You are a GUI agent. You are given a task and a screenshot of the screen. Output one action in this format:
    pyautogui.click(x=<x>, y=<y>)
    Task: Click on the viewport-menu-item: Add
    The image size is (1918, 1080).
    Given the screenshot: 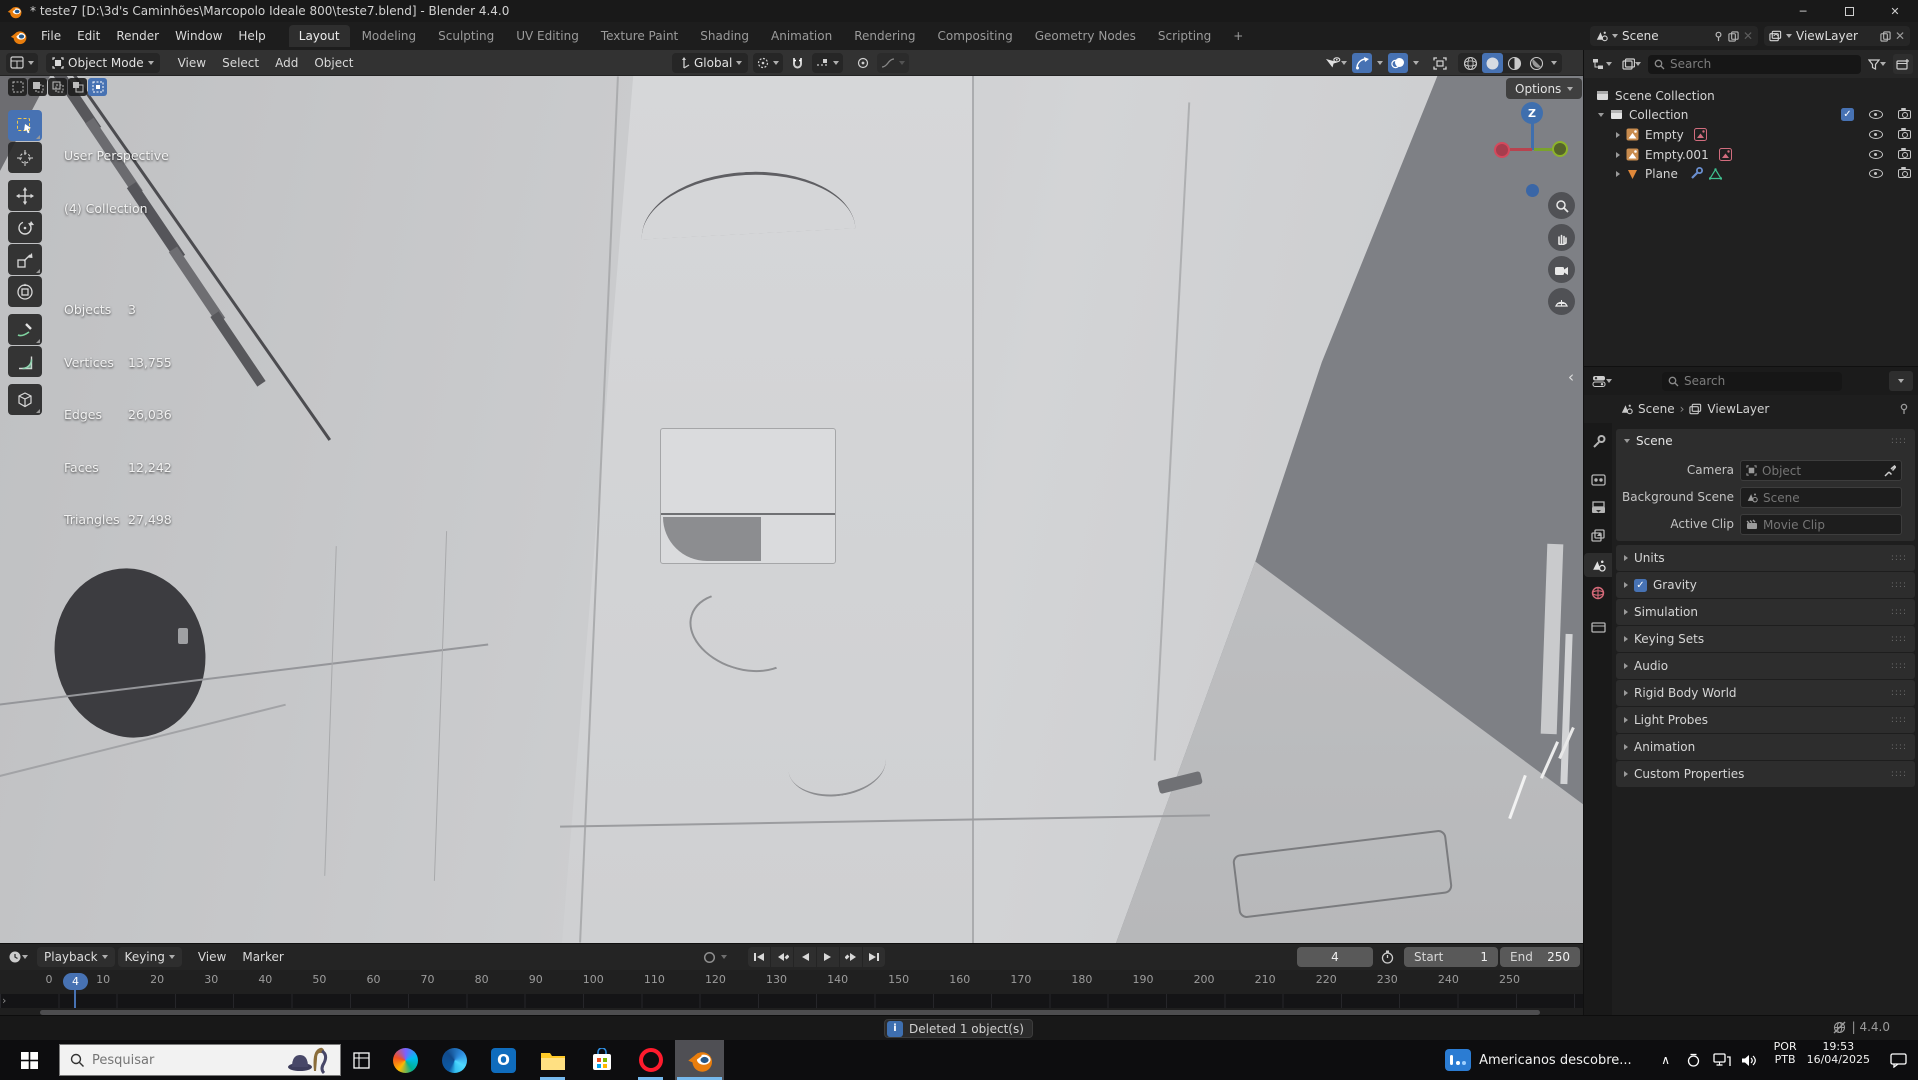 What is the action you would take?
    pyautogui.click(x=286, y=63)
    